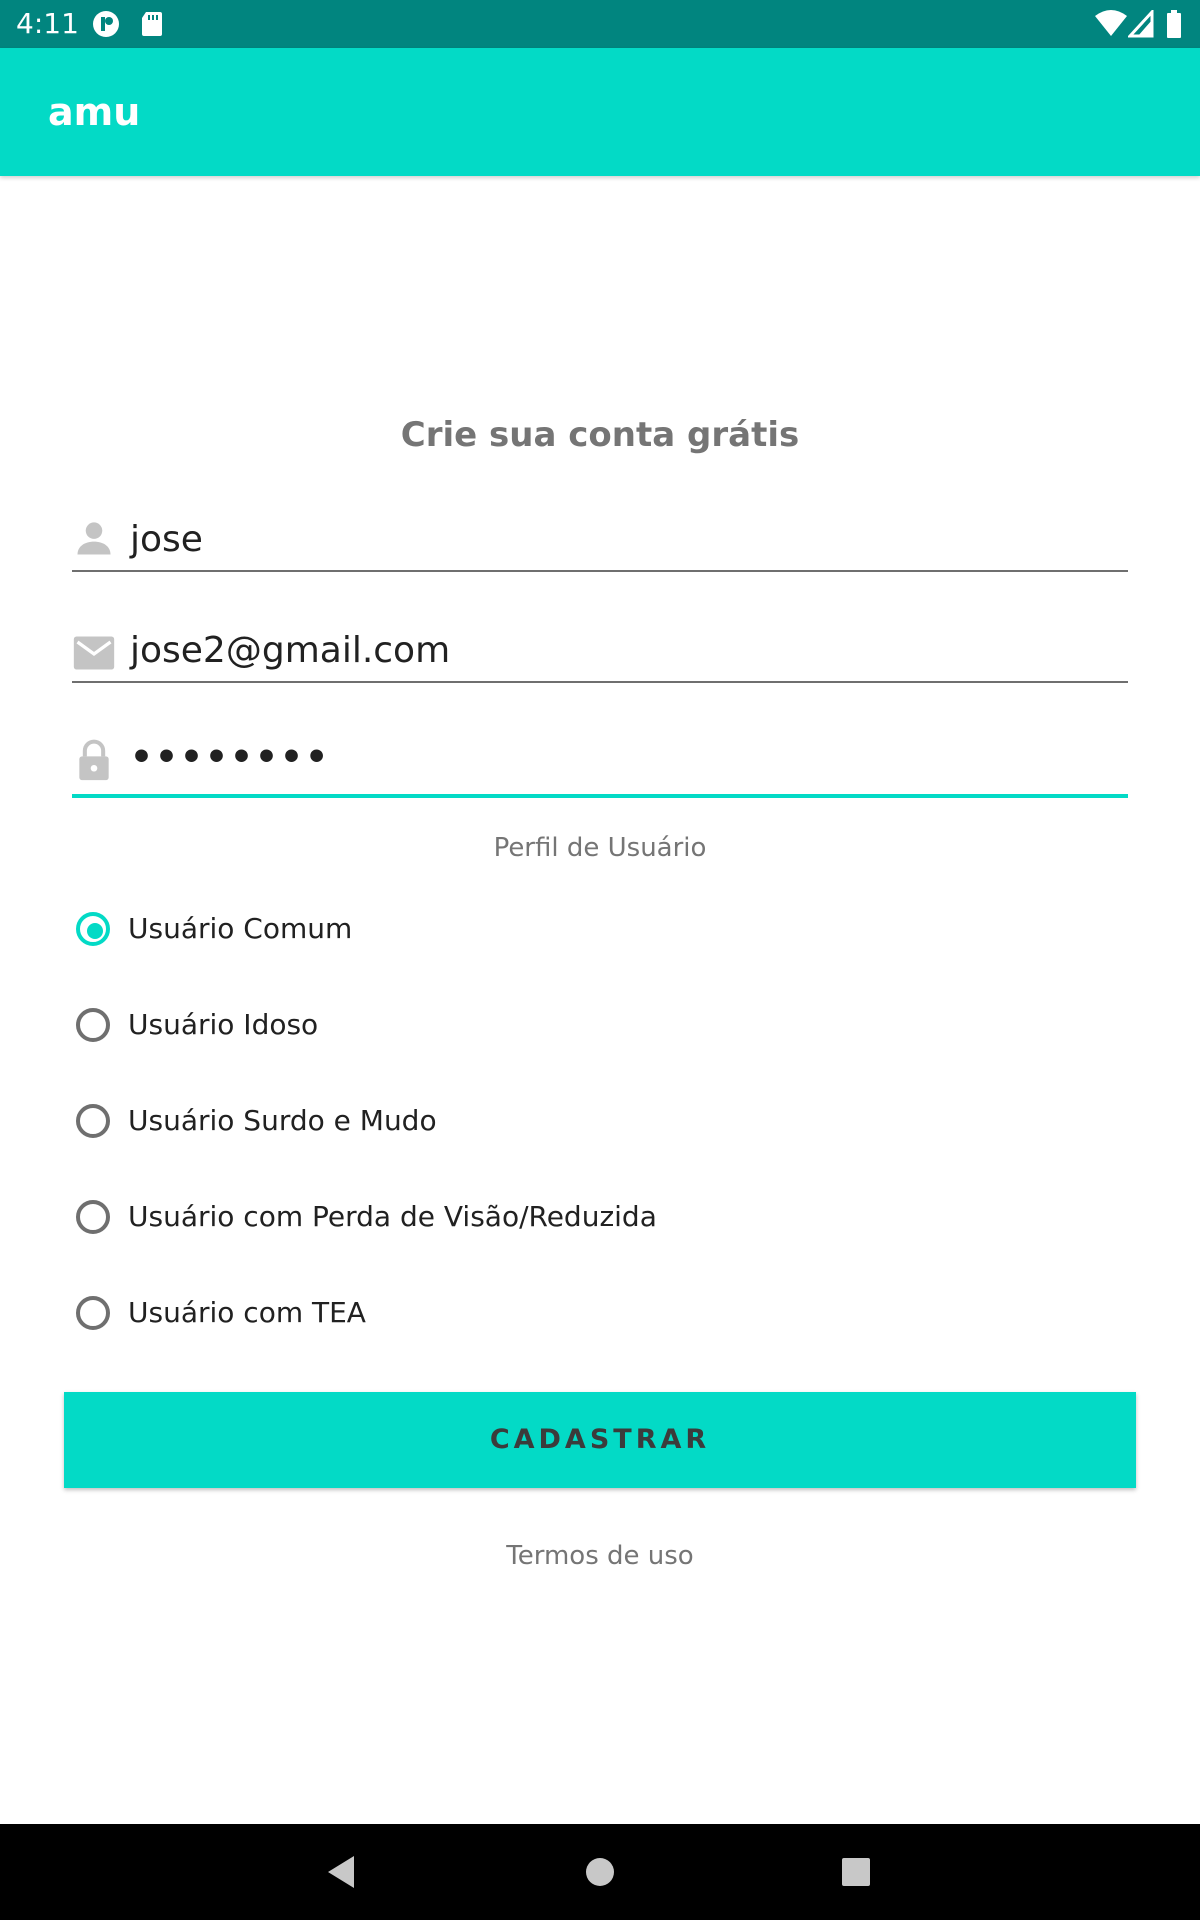 This screenshot has height=1920, width=1200. Describe the element at coordinates (856, 1872) in the screenshot. I see `recents-icon` at that location.